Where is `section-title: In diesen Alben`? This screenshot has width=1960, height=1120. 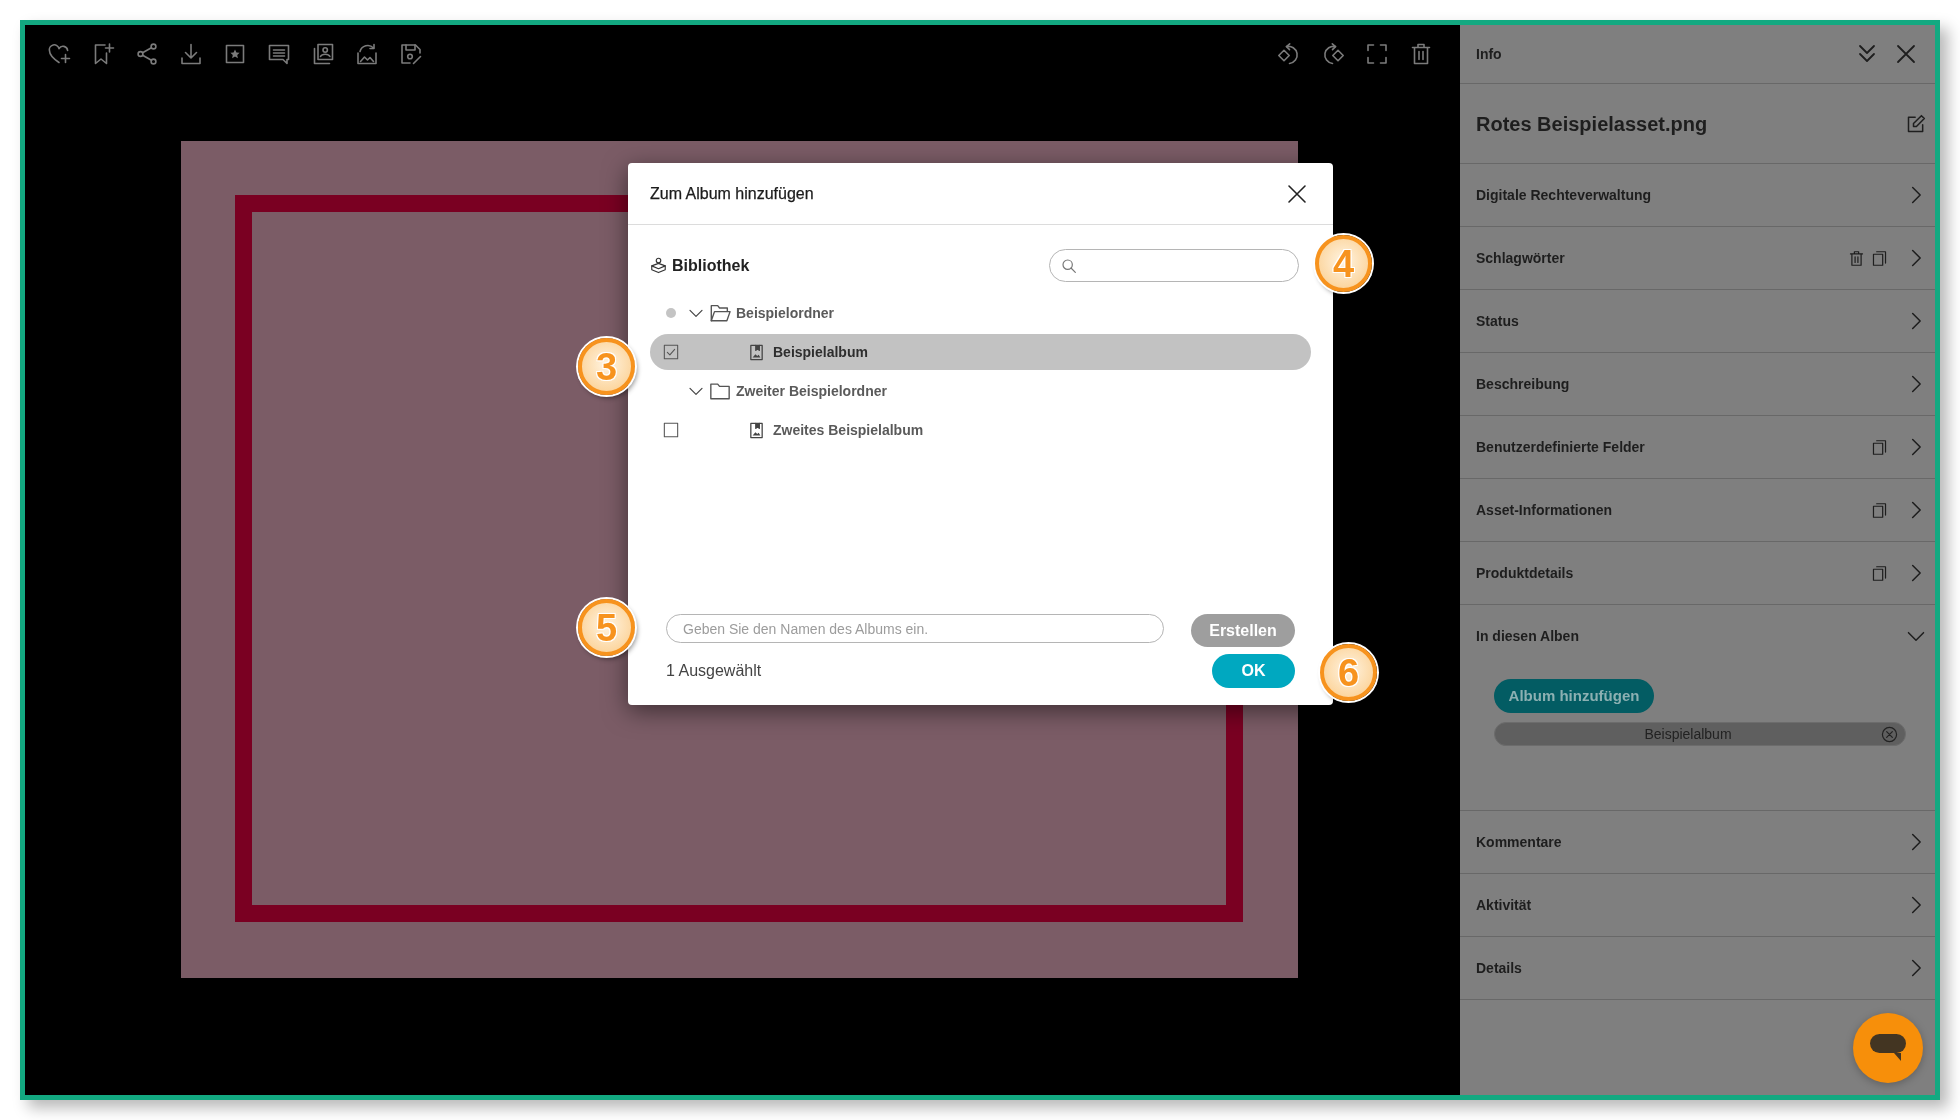 section-title: In diesen Alben is located at coordinates (1527, 636).